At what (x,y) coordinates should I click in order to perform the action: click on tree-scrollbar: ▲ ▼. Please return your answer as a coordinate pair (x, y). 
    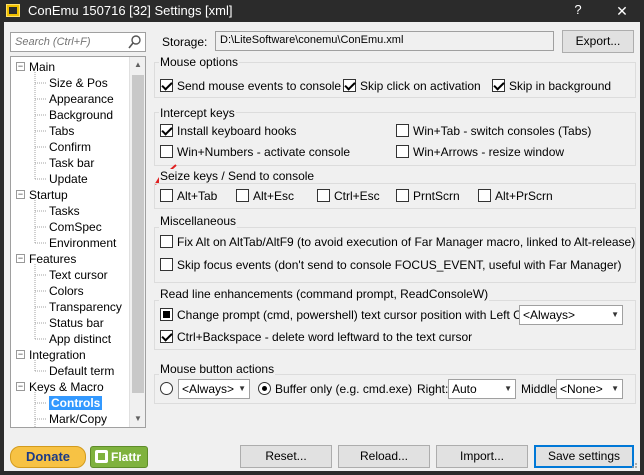
    Looking at the image, I should click on (137, 242).